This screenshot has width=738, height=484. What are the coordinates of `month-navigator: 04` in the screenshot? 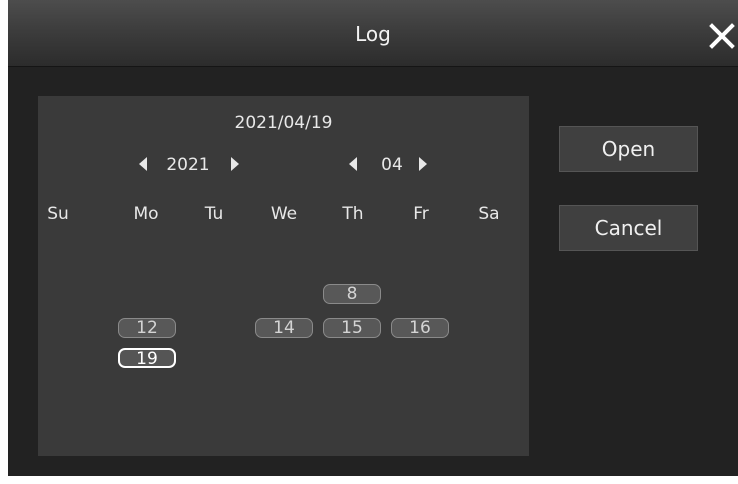 It's located at (396, 164).